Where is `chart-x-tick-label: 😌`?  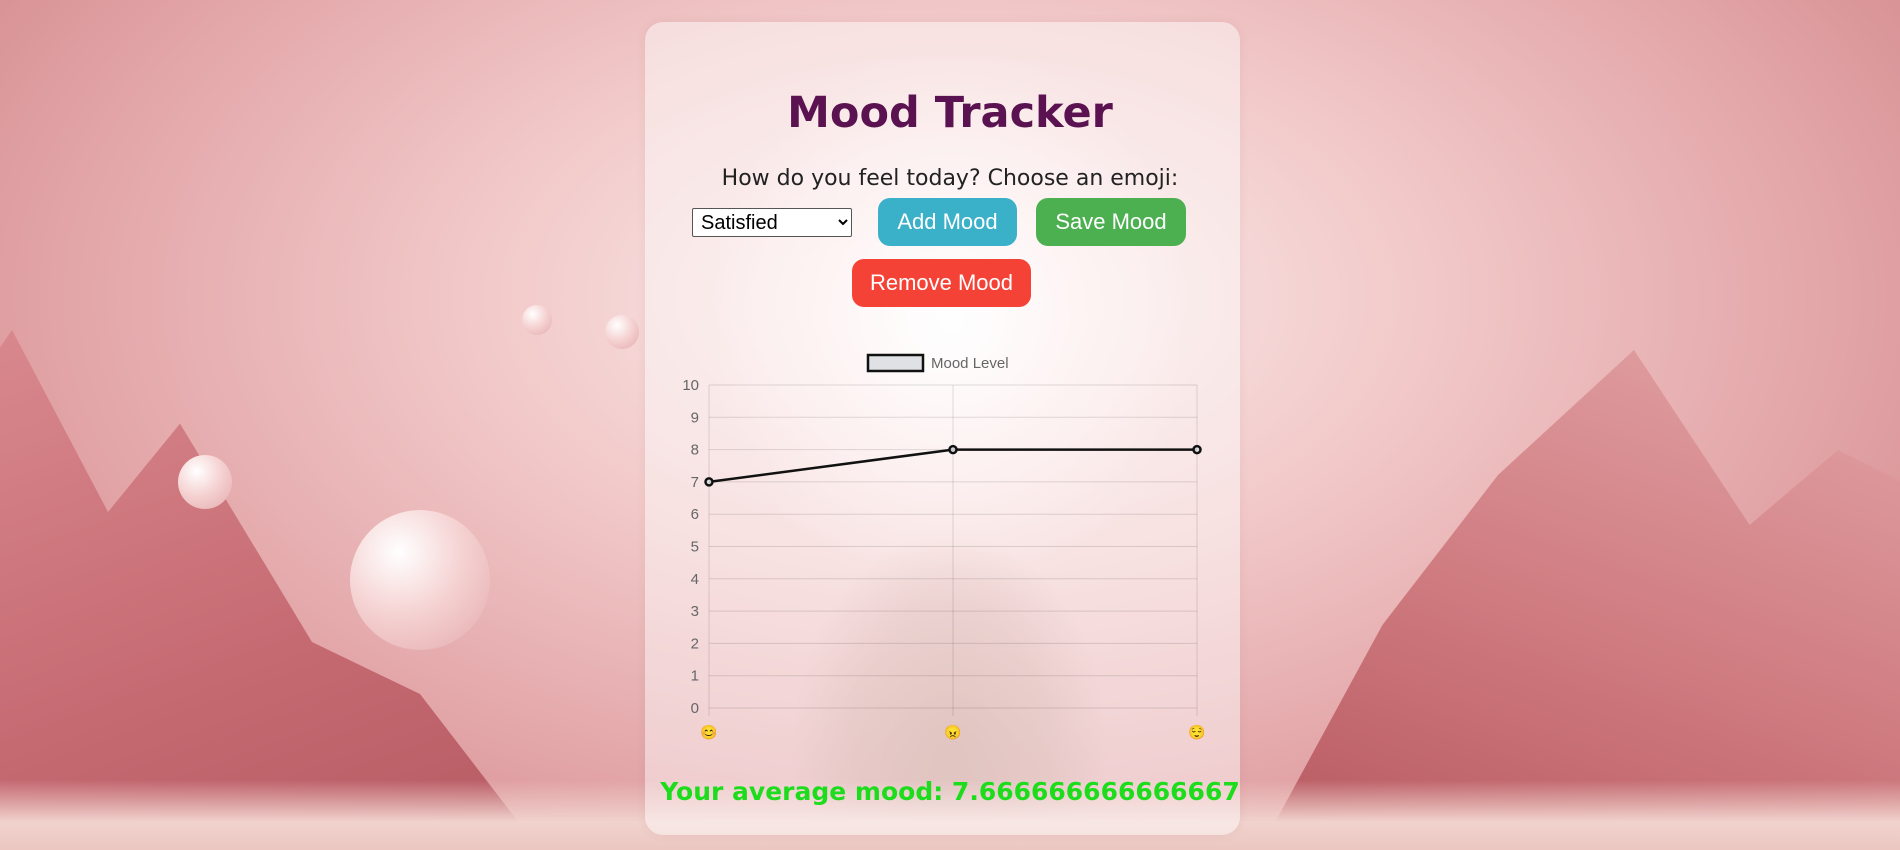 chart-x-tick-label: 😌 is located at coordinates (1196, 732).